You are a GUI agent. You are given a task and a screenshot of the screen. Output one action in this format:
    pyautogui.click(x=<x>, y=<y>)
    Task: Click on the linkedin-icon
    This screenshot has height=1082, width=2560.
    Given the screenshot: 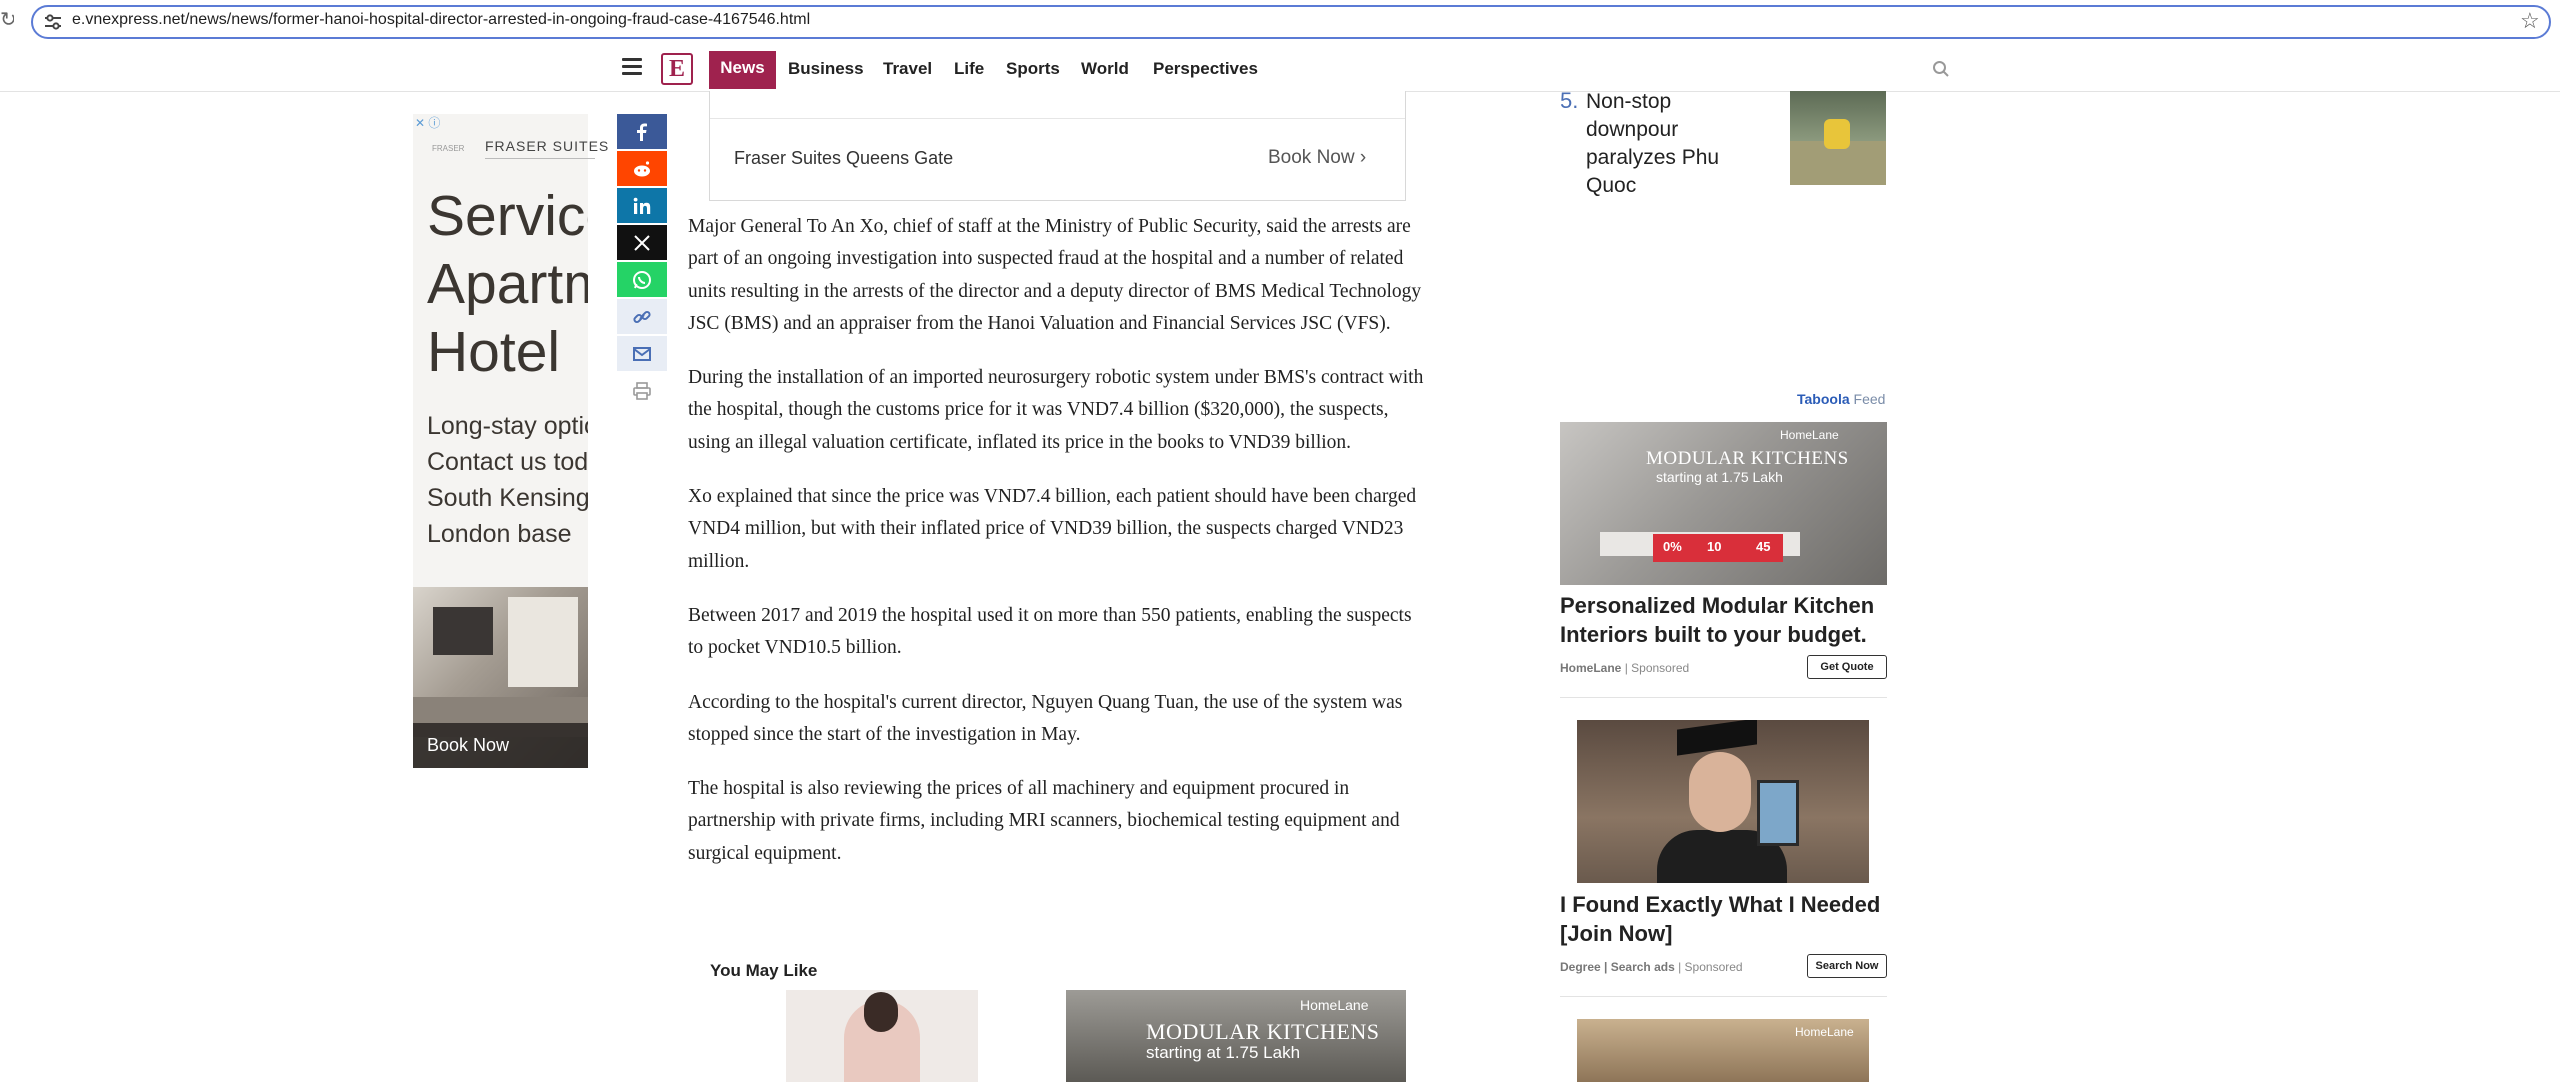 What is the action you would take?
    pyautogui.click(x=642, y=205)
    